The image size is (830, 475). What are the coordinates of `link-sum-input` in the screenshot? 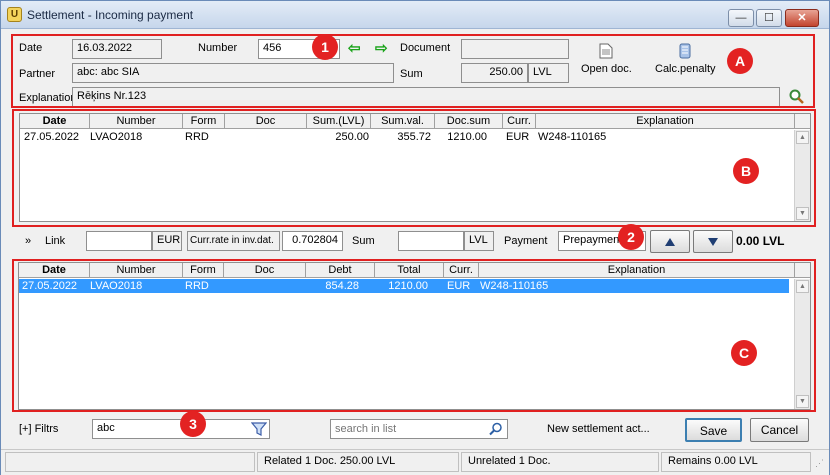 It's located at (431, 241).